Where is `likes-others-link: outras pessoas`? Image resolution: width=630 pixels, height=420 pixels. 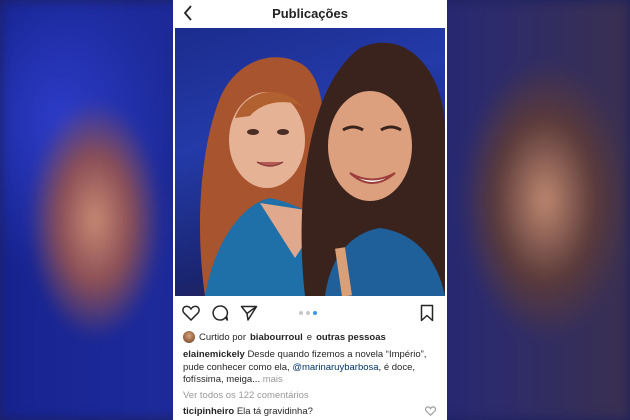
likes-others-link: outras pessoas is located at coordinates (351, 337).